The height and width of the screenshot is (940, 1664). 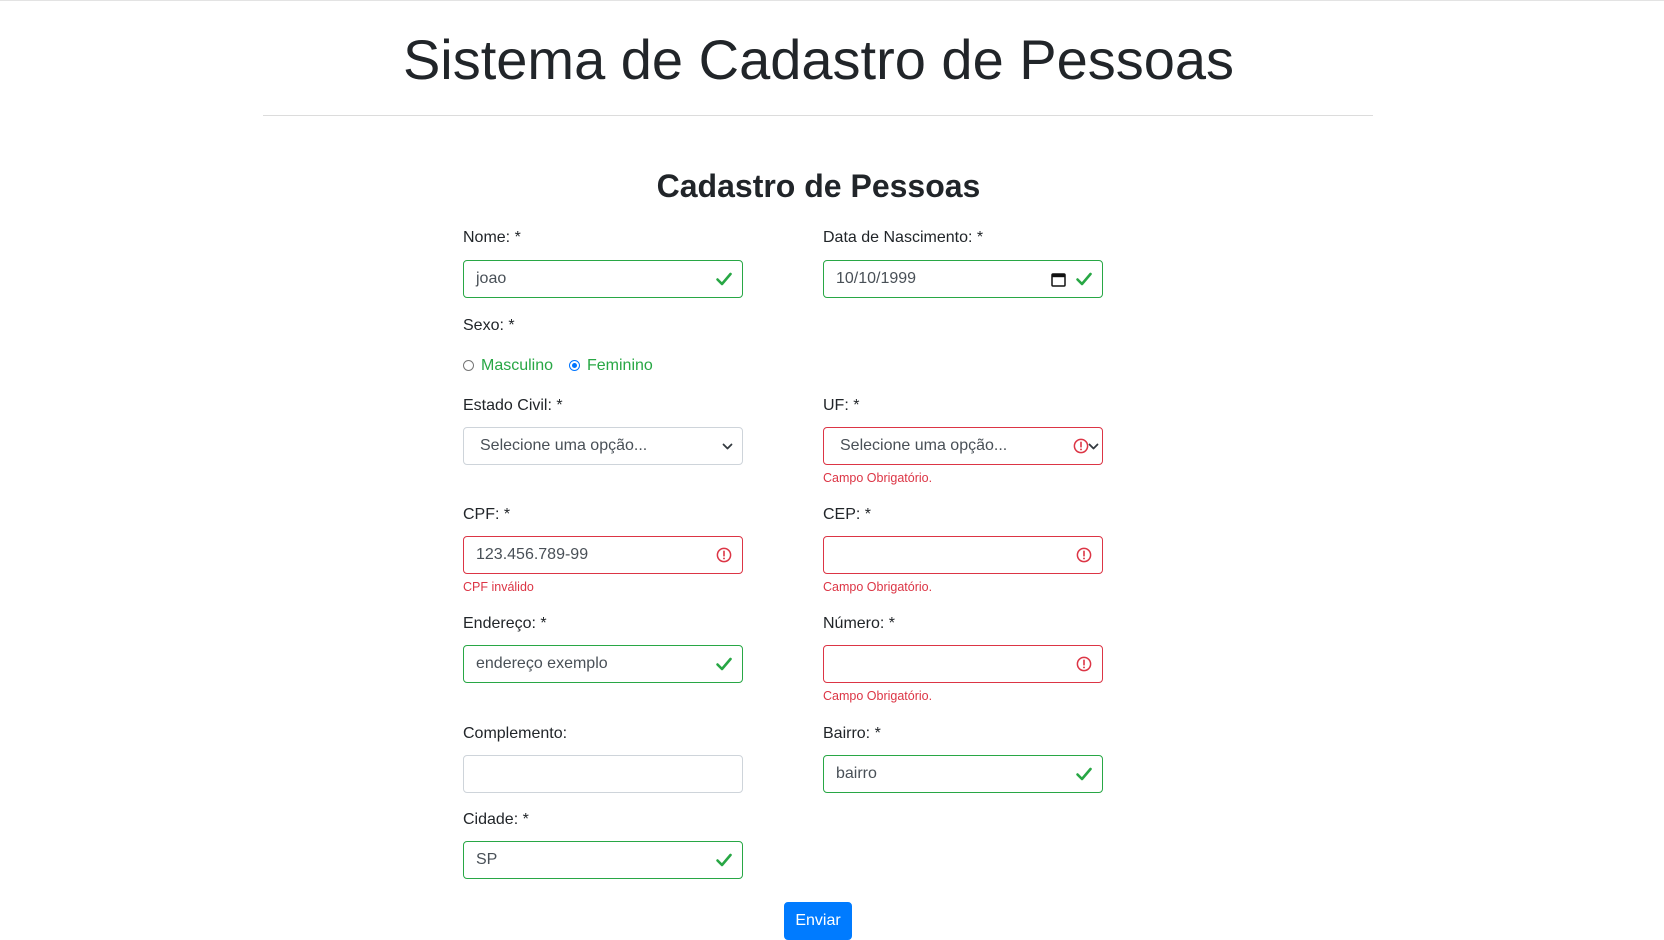 I want to click on nome-input: joao, so click(x=603, y=279).